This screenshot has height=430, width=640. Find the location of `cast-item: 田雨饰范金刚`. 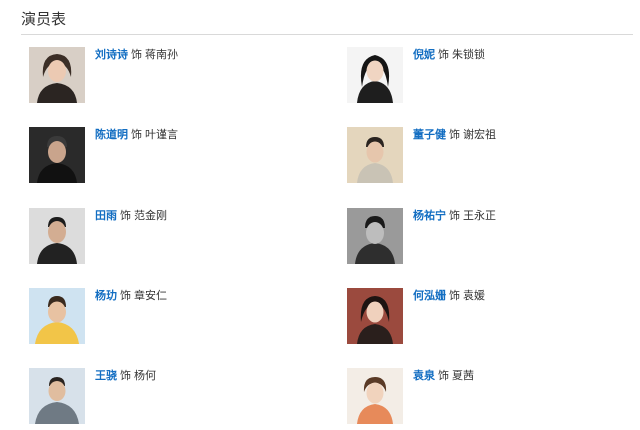

cast-item: 田雨饰范金刚 is located at coordinates (169, 239).